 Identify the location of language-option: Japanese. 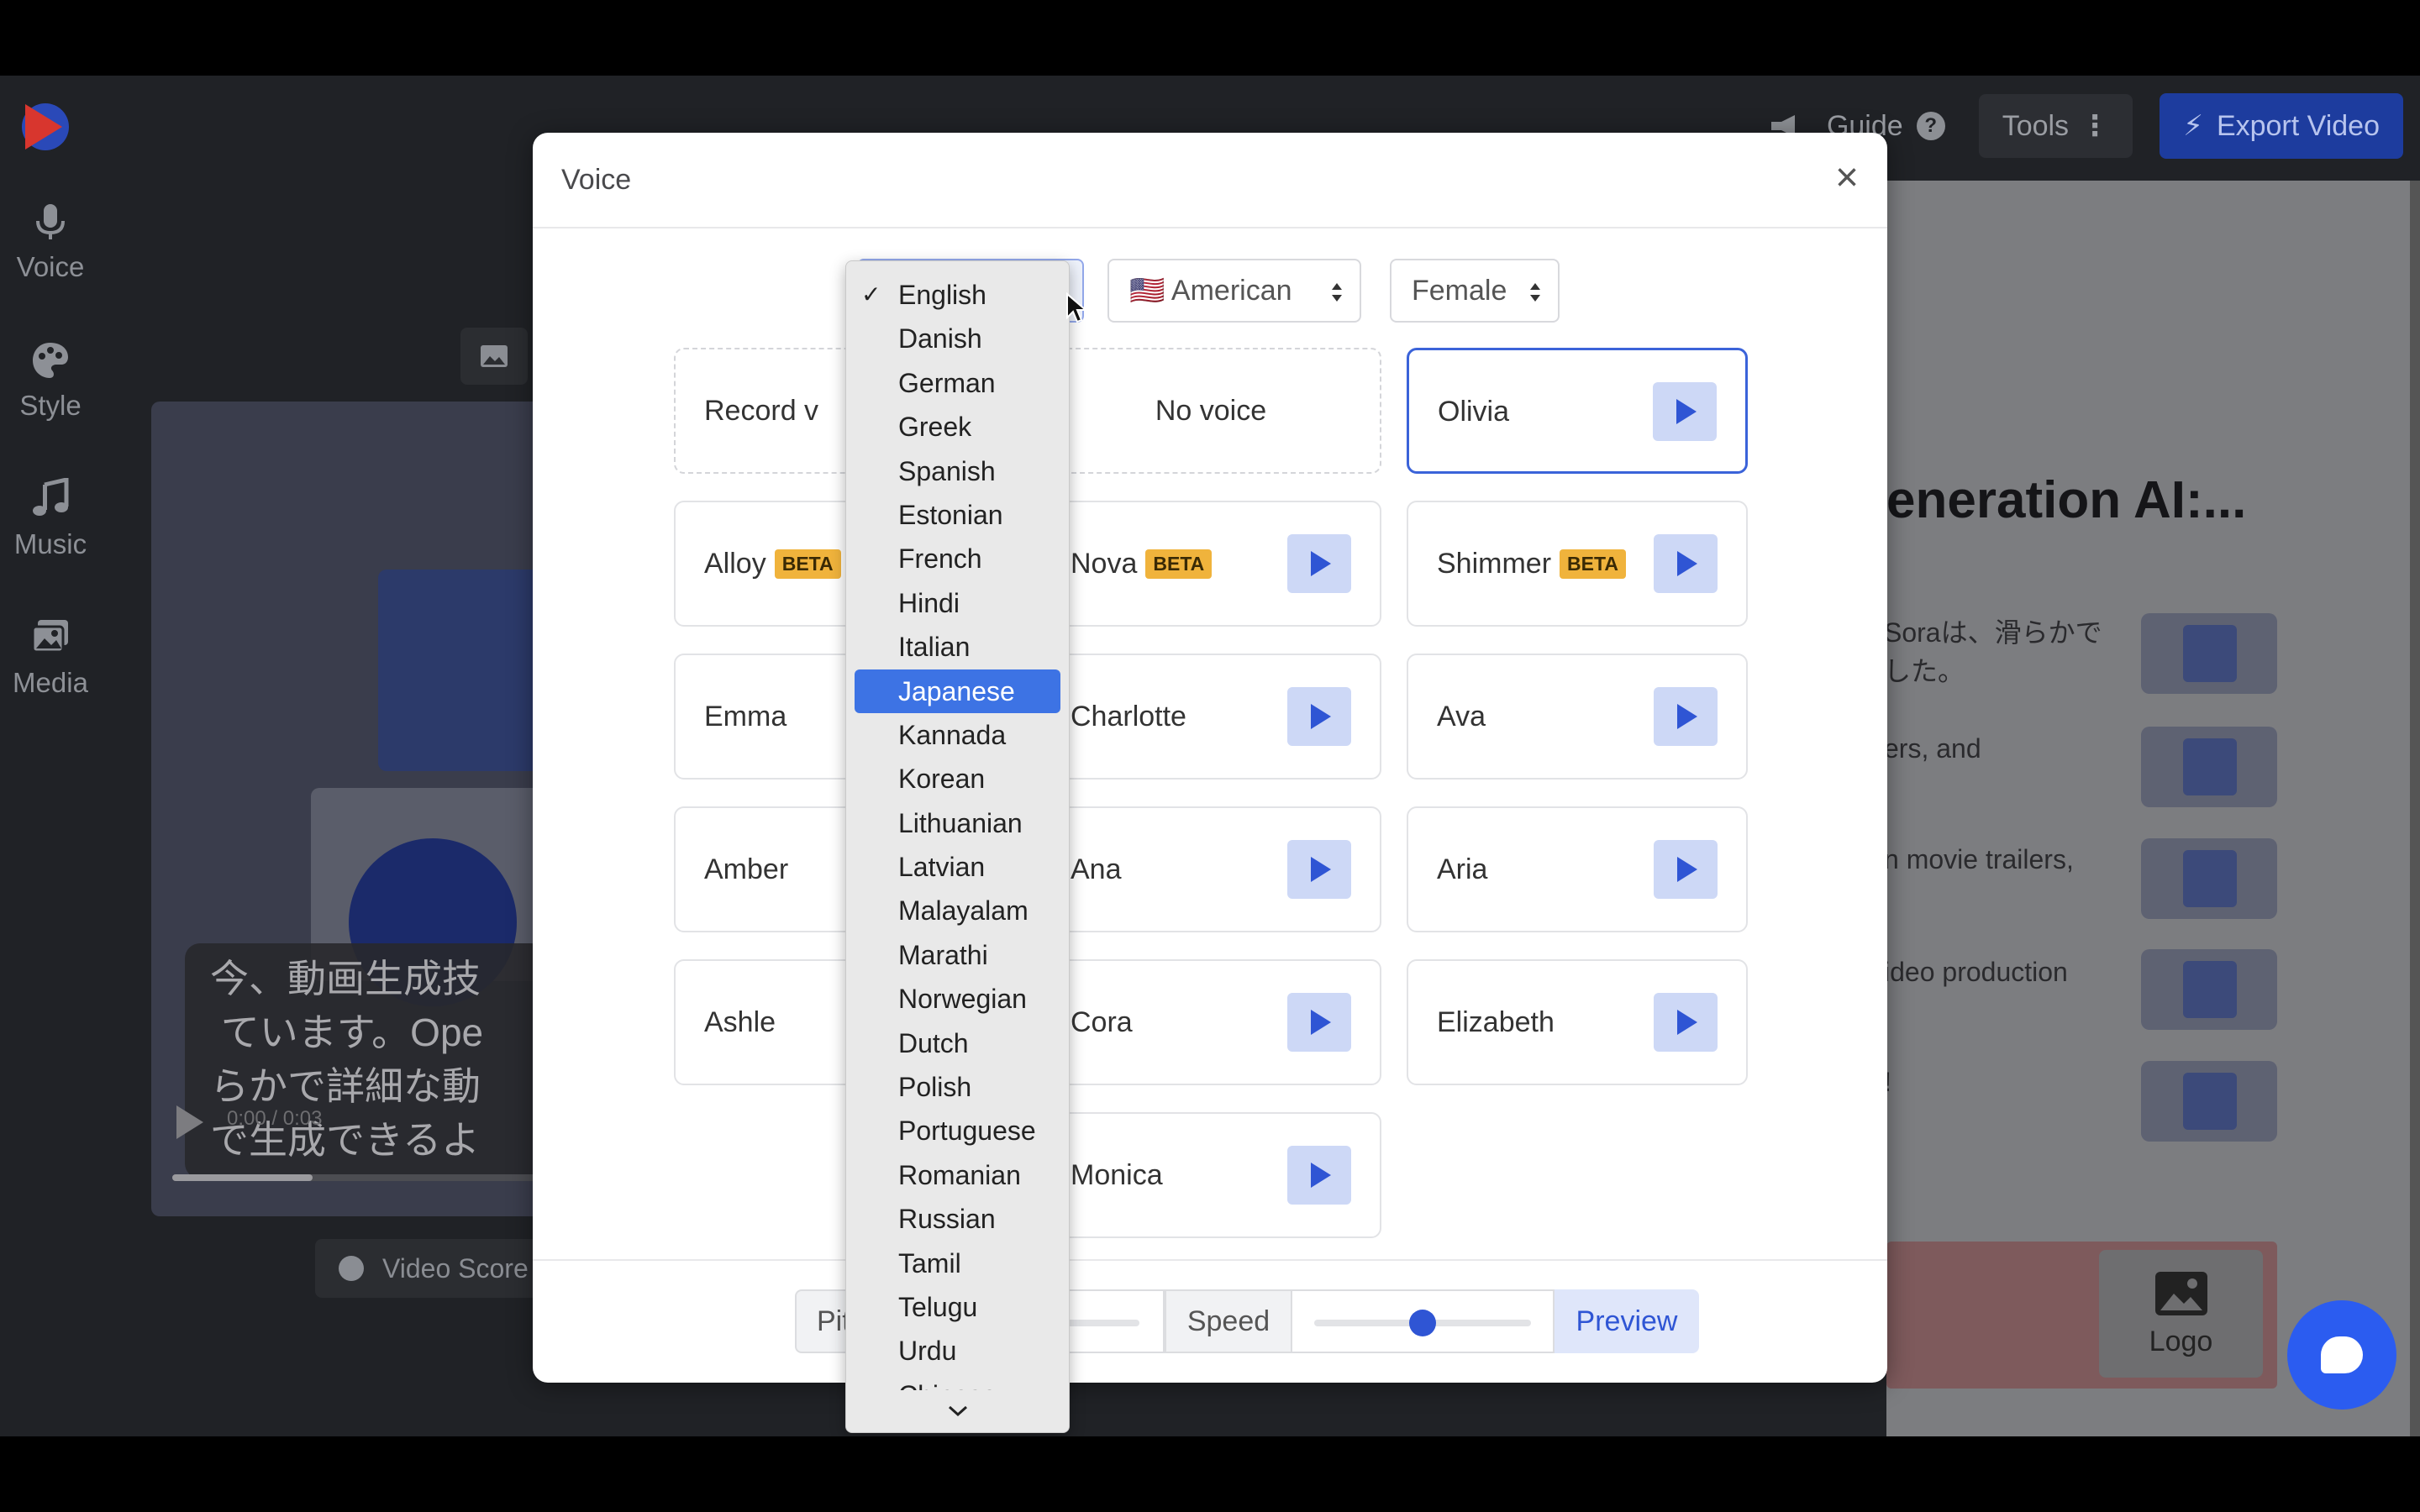
(958, 691).